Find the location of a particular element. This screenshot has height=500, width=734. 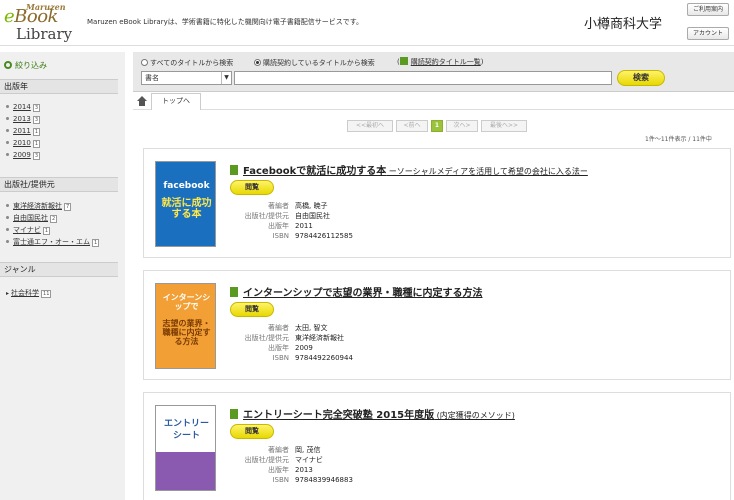

page-next-button: 次へ> is located at coordinates (462, 126).